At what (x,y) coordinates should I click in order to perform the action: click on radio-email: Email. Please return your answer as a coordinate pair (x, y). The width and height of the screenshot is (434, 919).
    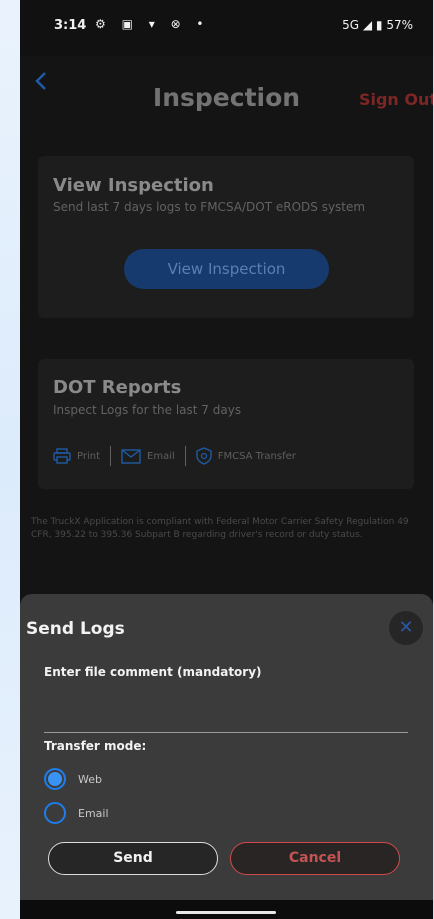
    Looking at the image, I should click on (76, 813).